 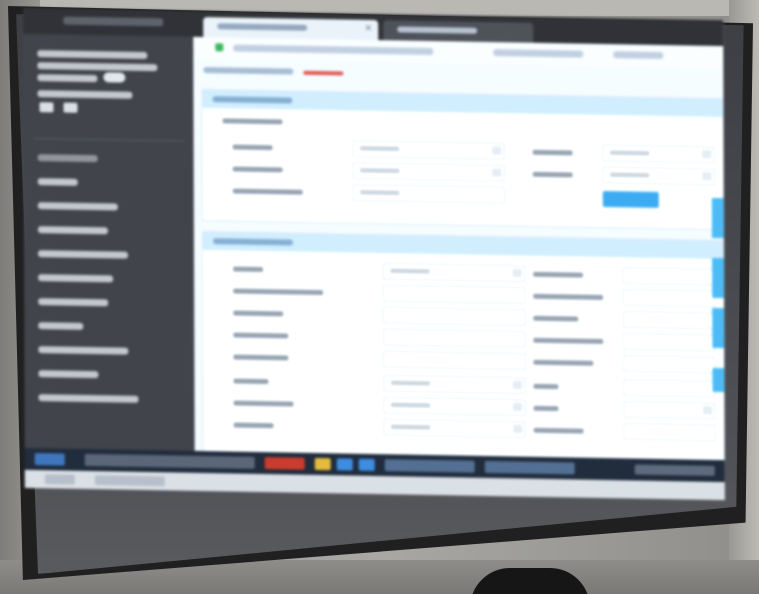 What do you see at coordinates (108, 140) in the screenshot?
I see `sidebar-divider` at bounding box center [108, 140].